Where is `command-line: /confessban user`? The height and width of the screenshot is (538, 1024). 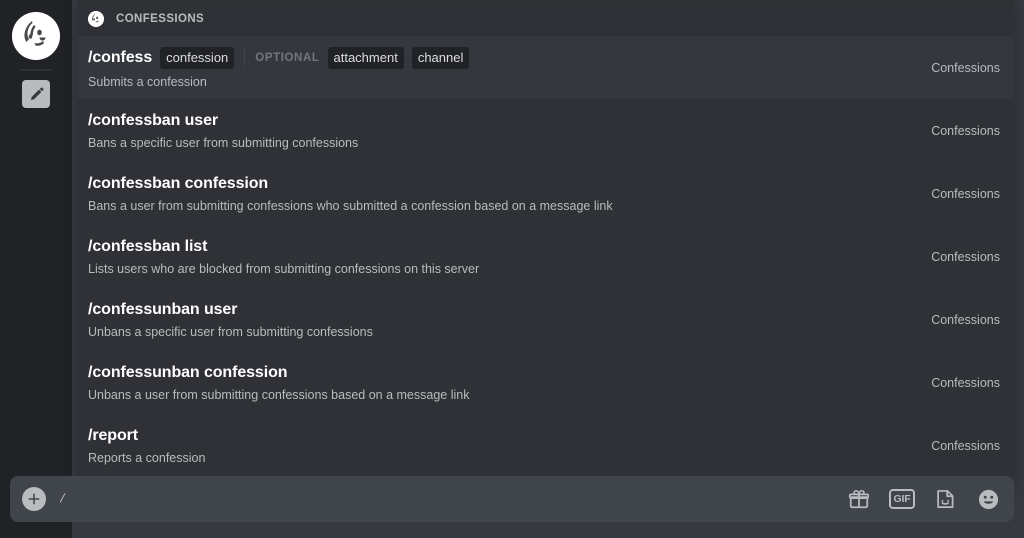
command-line: /confessban user is located at coordinates (501, 121).